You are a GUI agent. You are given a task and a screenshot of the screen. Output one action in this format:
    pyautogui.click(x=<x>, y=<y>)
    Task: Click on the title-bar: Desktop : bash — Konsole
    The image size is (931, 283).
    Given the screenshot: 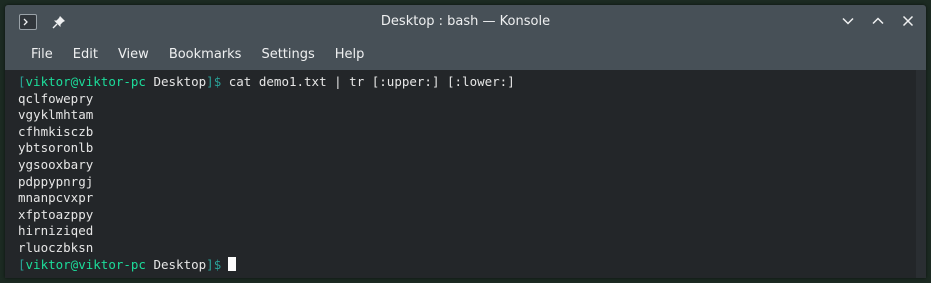 What is the action you would take?
    pyautogui.click(x=465, y=22)
    